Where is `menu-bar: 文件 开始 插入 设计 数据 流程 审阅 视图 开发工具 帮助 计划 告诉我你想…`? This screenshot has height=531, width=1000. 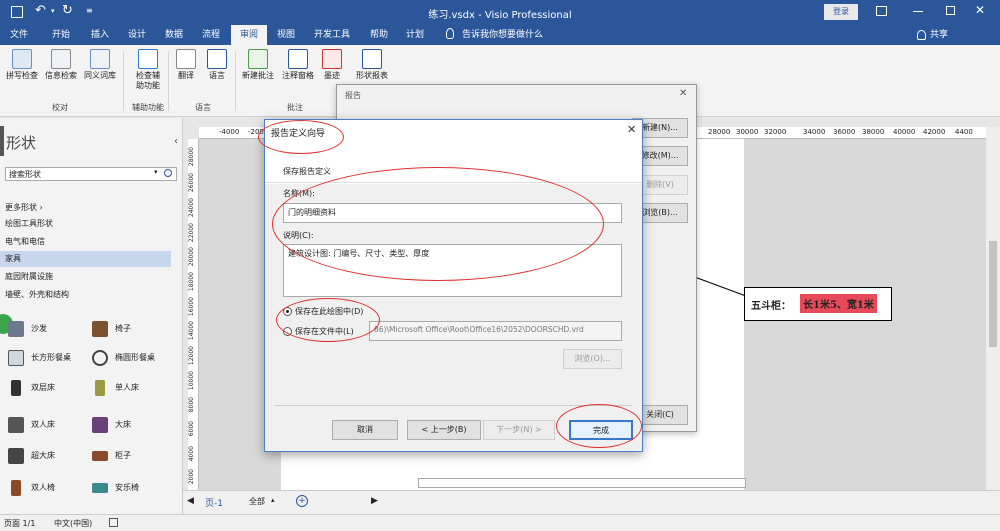 menu-bar: 文件 开始 插入 设计 数据 流程 审阅 视图 开发工具 帮助 计划 告诉我你想… is located at coordinates (500, 35).